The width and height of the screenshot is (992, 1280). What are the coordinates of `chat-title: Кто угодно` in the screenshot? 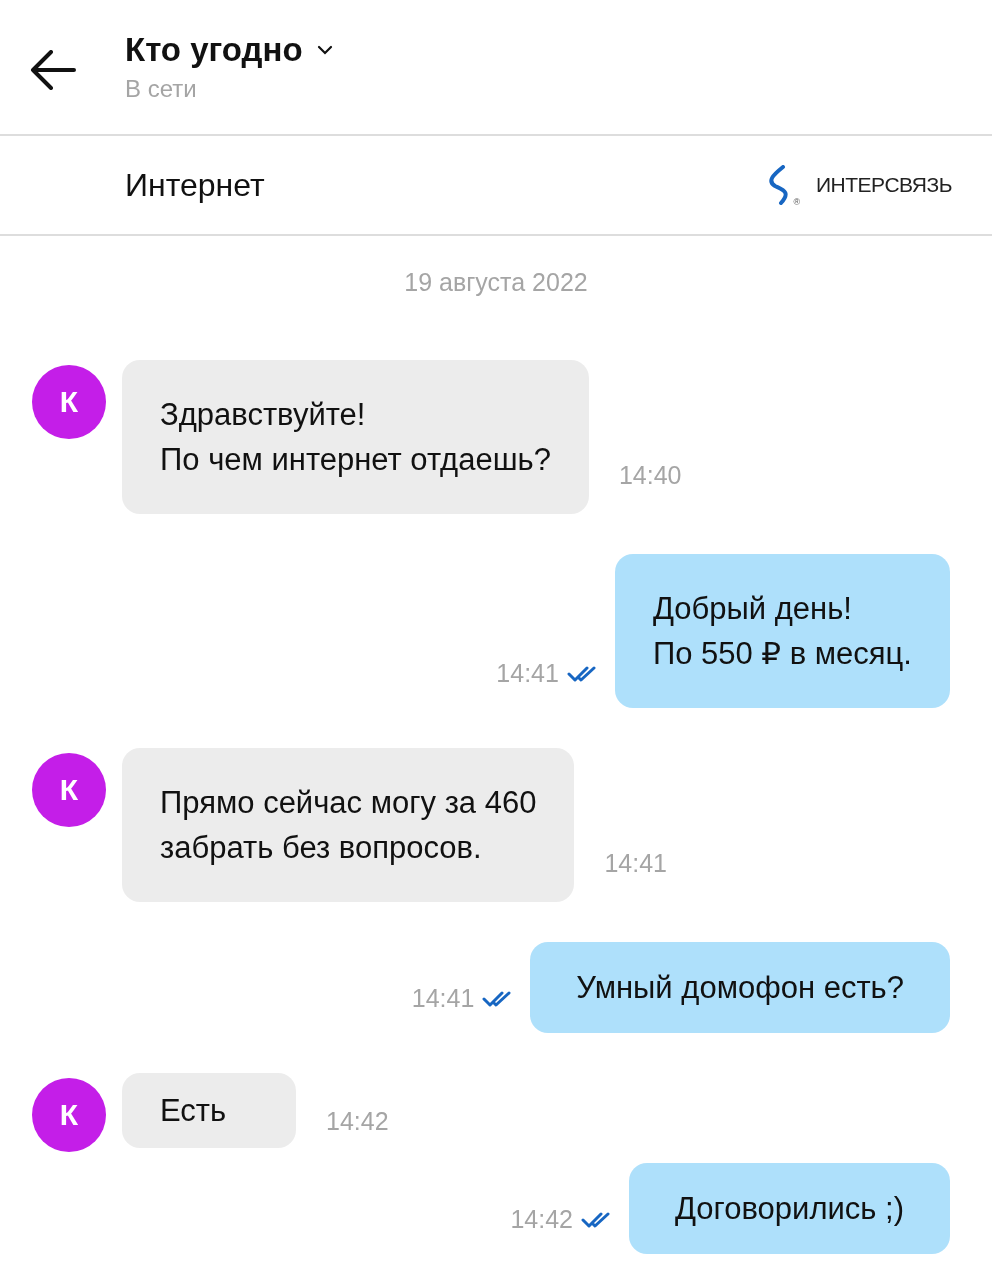 It's located at (214, 50).